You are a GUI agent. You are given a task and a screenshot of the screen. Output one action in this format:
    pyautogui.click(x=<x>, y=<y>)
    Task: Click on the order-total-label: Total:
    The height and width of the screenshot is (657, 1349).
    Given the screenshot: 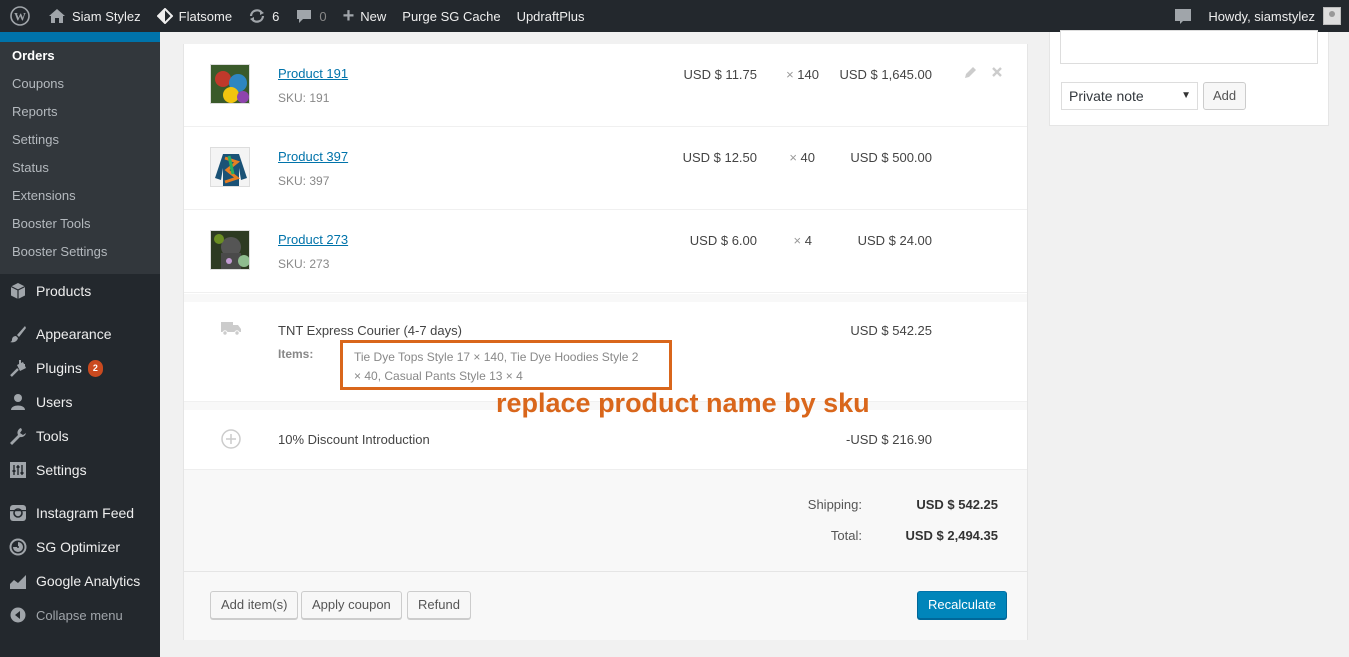 What is the action you would take?
    pyautogui.click(x=846, y=535)
    